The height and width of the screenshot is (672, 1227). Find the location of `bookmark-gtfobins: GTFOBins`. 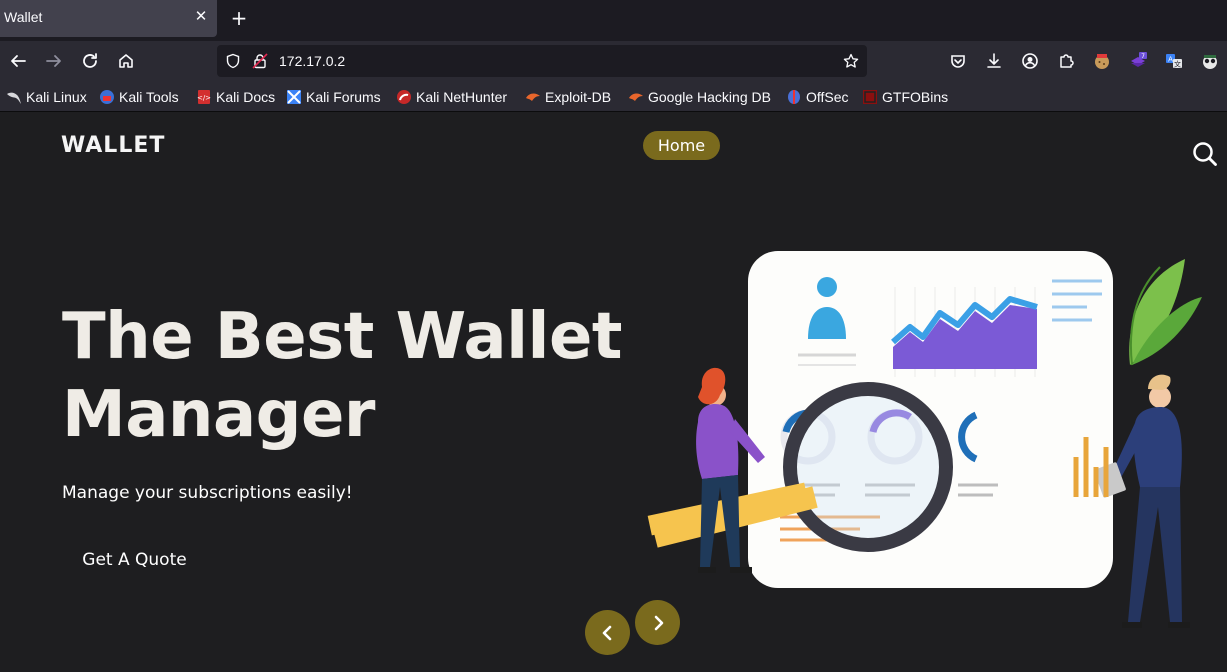

bookmark-gtfobins: GTFOBins is located at coordinates (905, 97).